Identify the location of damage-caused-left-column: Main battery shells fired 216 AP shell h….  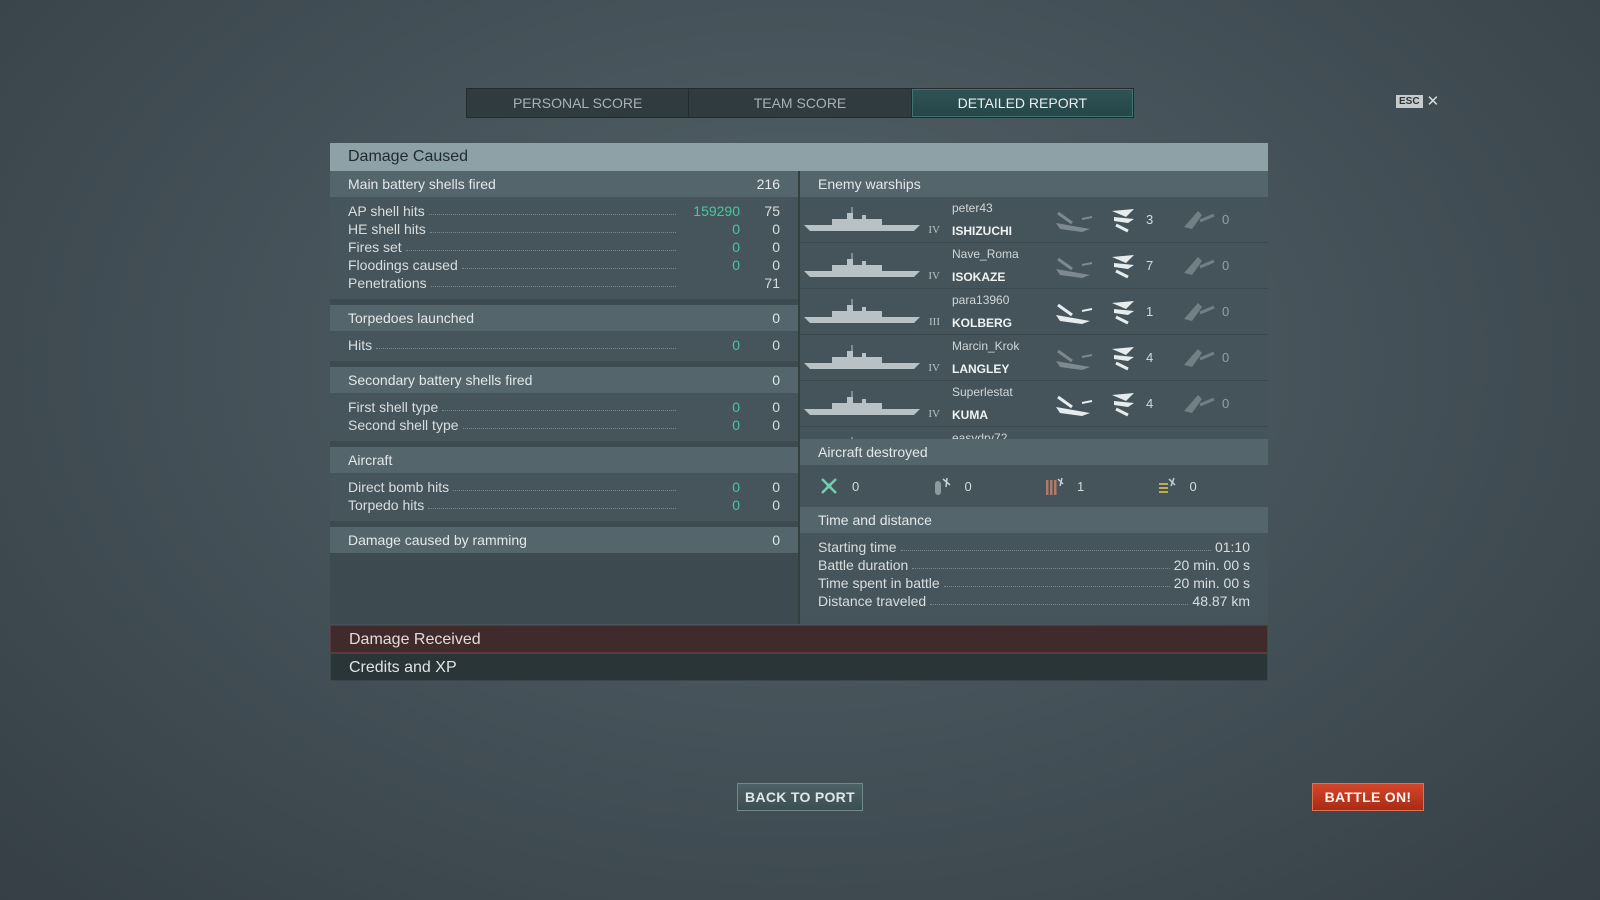
(564, 397).